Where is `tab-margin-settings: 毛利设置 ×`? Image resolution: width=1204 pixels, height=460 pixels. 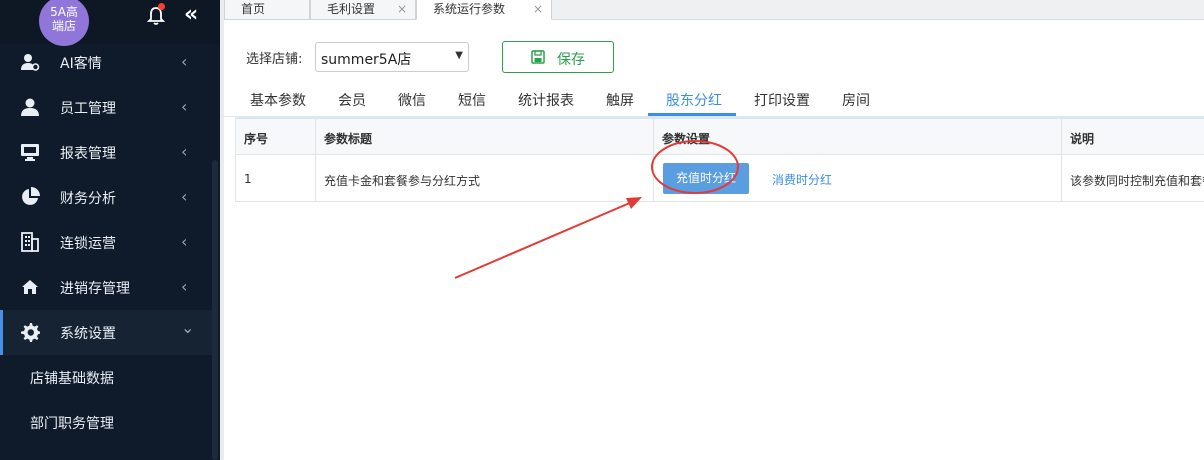
tab-margin-settings: 毛利设置 × is located at coordinates (363, 10).